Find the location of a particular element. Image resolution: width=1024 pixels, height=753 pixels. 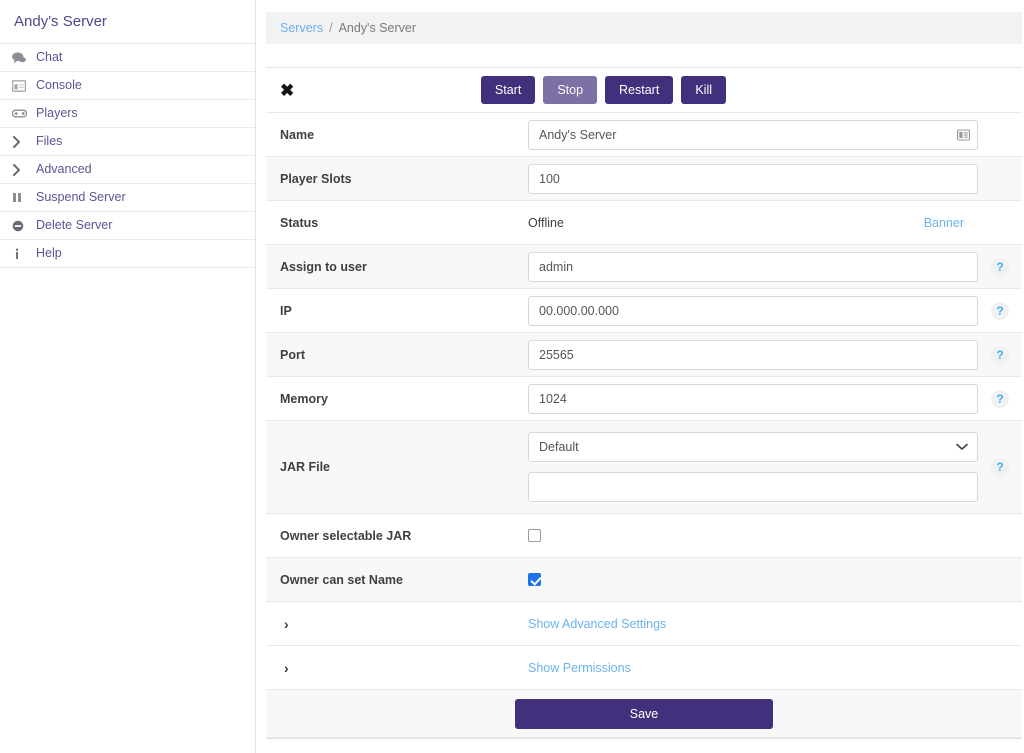

port-help-cell: ? is located at coordinates (1000, 354).